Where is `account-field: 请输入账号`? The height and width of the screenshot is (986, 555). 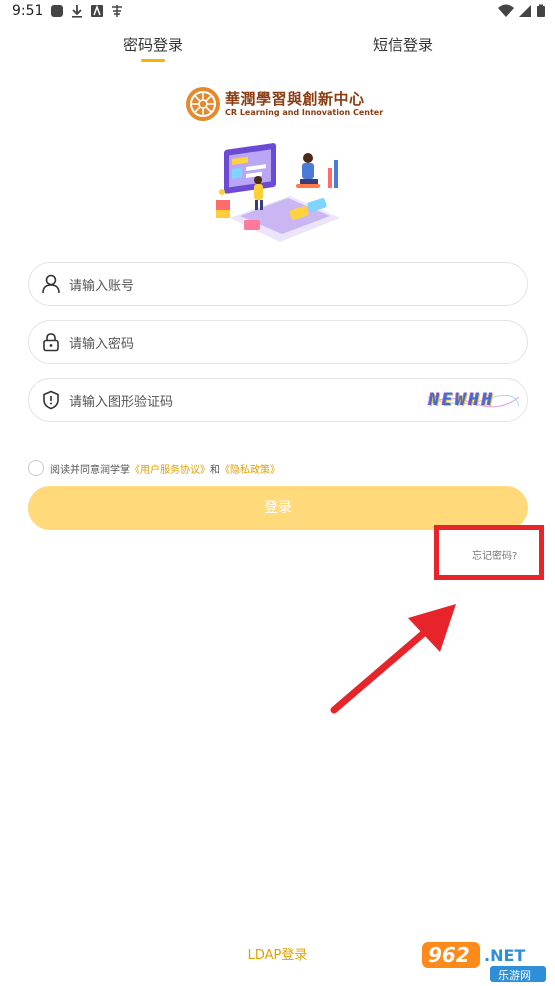
account-field: 请输入账号 is located at coordinates (278, 284).